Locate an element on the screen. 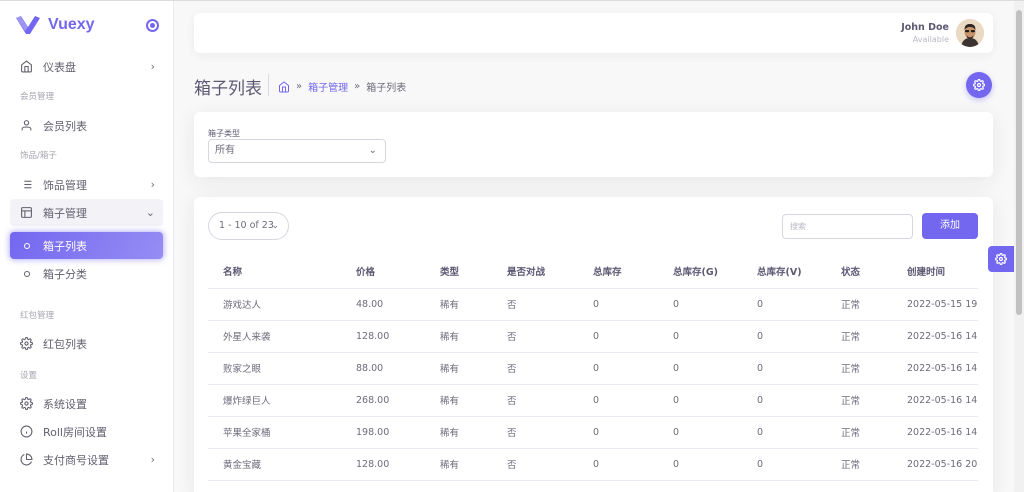 The width and height of the screenshot is (1024, 492). cell-created: 2022-05-15 19:0 is located at coordinates (935, 304).